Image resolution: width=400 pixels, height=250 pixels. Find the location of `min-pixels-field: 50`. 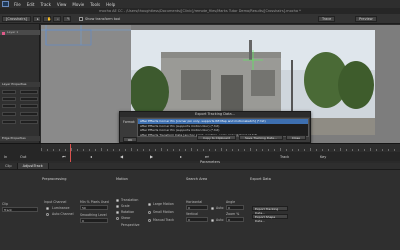

min-pixels-field: 50 is located at coordinates (94, 207).